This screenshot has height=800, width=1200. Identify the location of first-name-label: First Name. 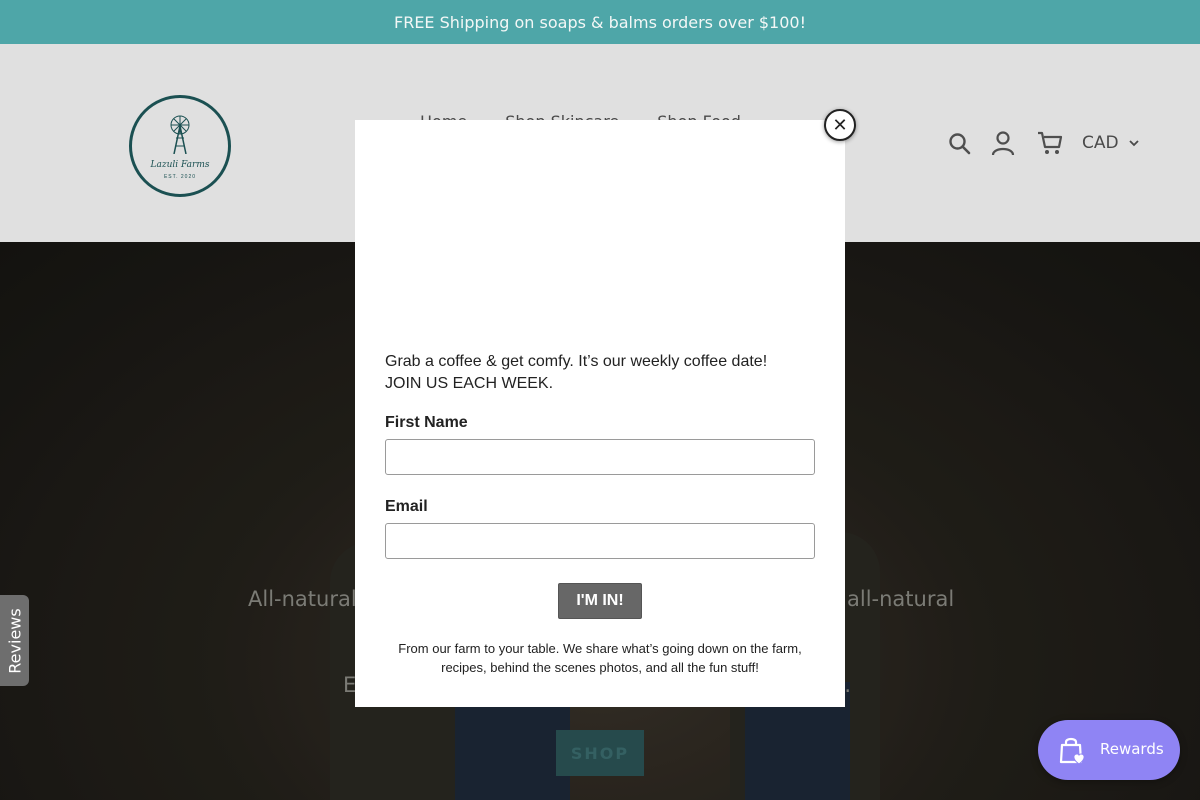
(426, 422).